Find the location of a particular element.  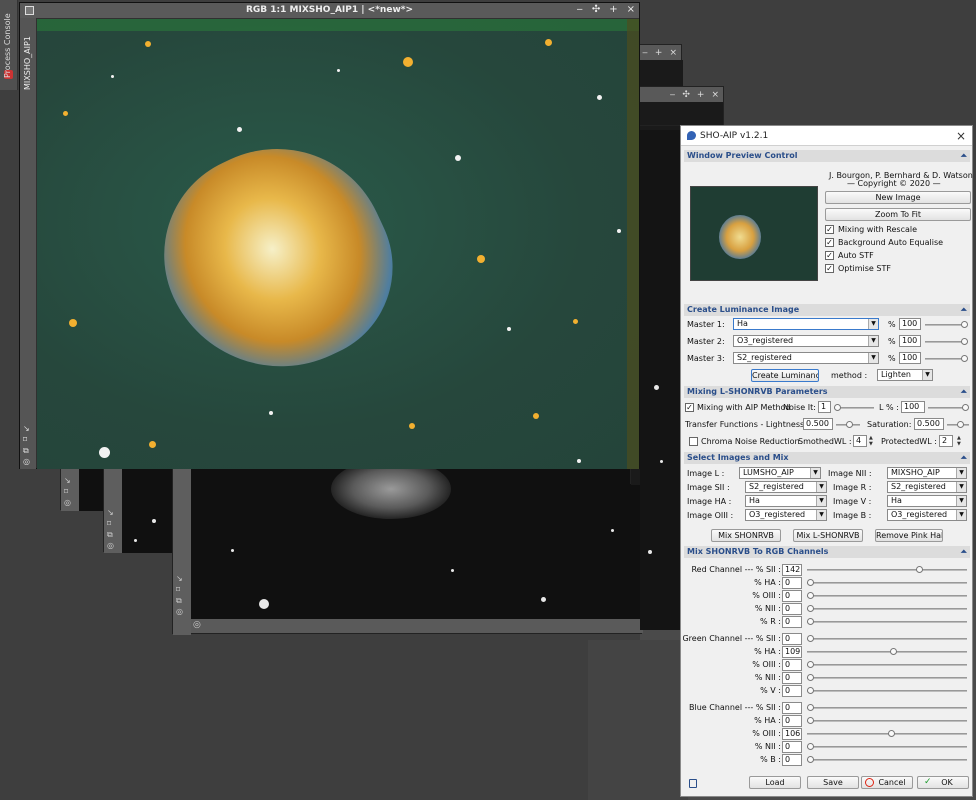

shade-button: ✣ is located at coordinates (596, 9).